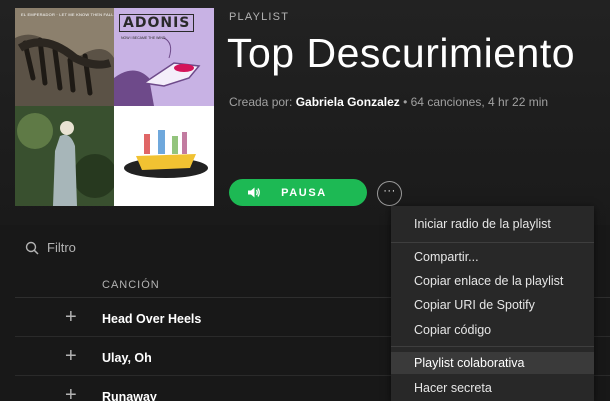  What do you see at coordinates (492, 224) in the screenshot?
I see `menu-item-start-radio: Iniciar radio de la playlist` at bounding box center [492, 224].